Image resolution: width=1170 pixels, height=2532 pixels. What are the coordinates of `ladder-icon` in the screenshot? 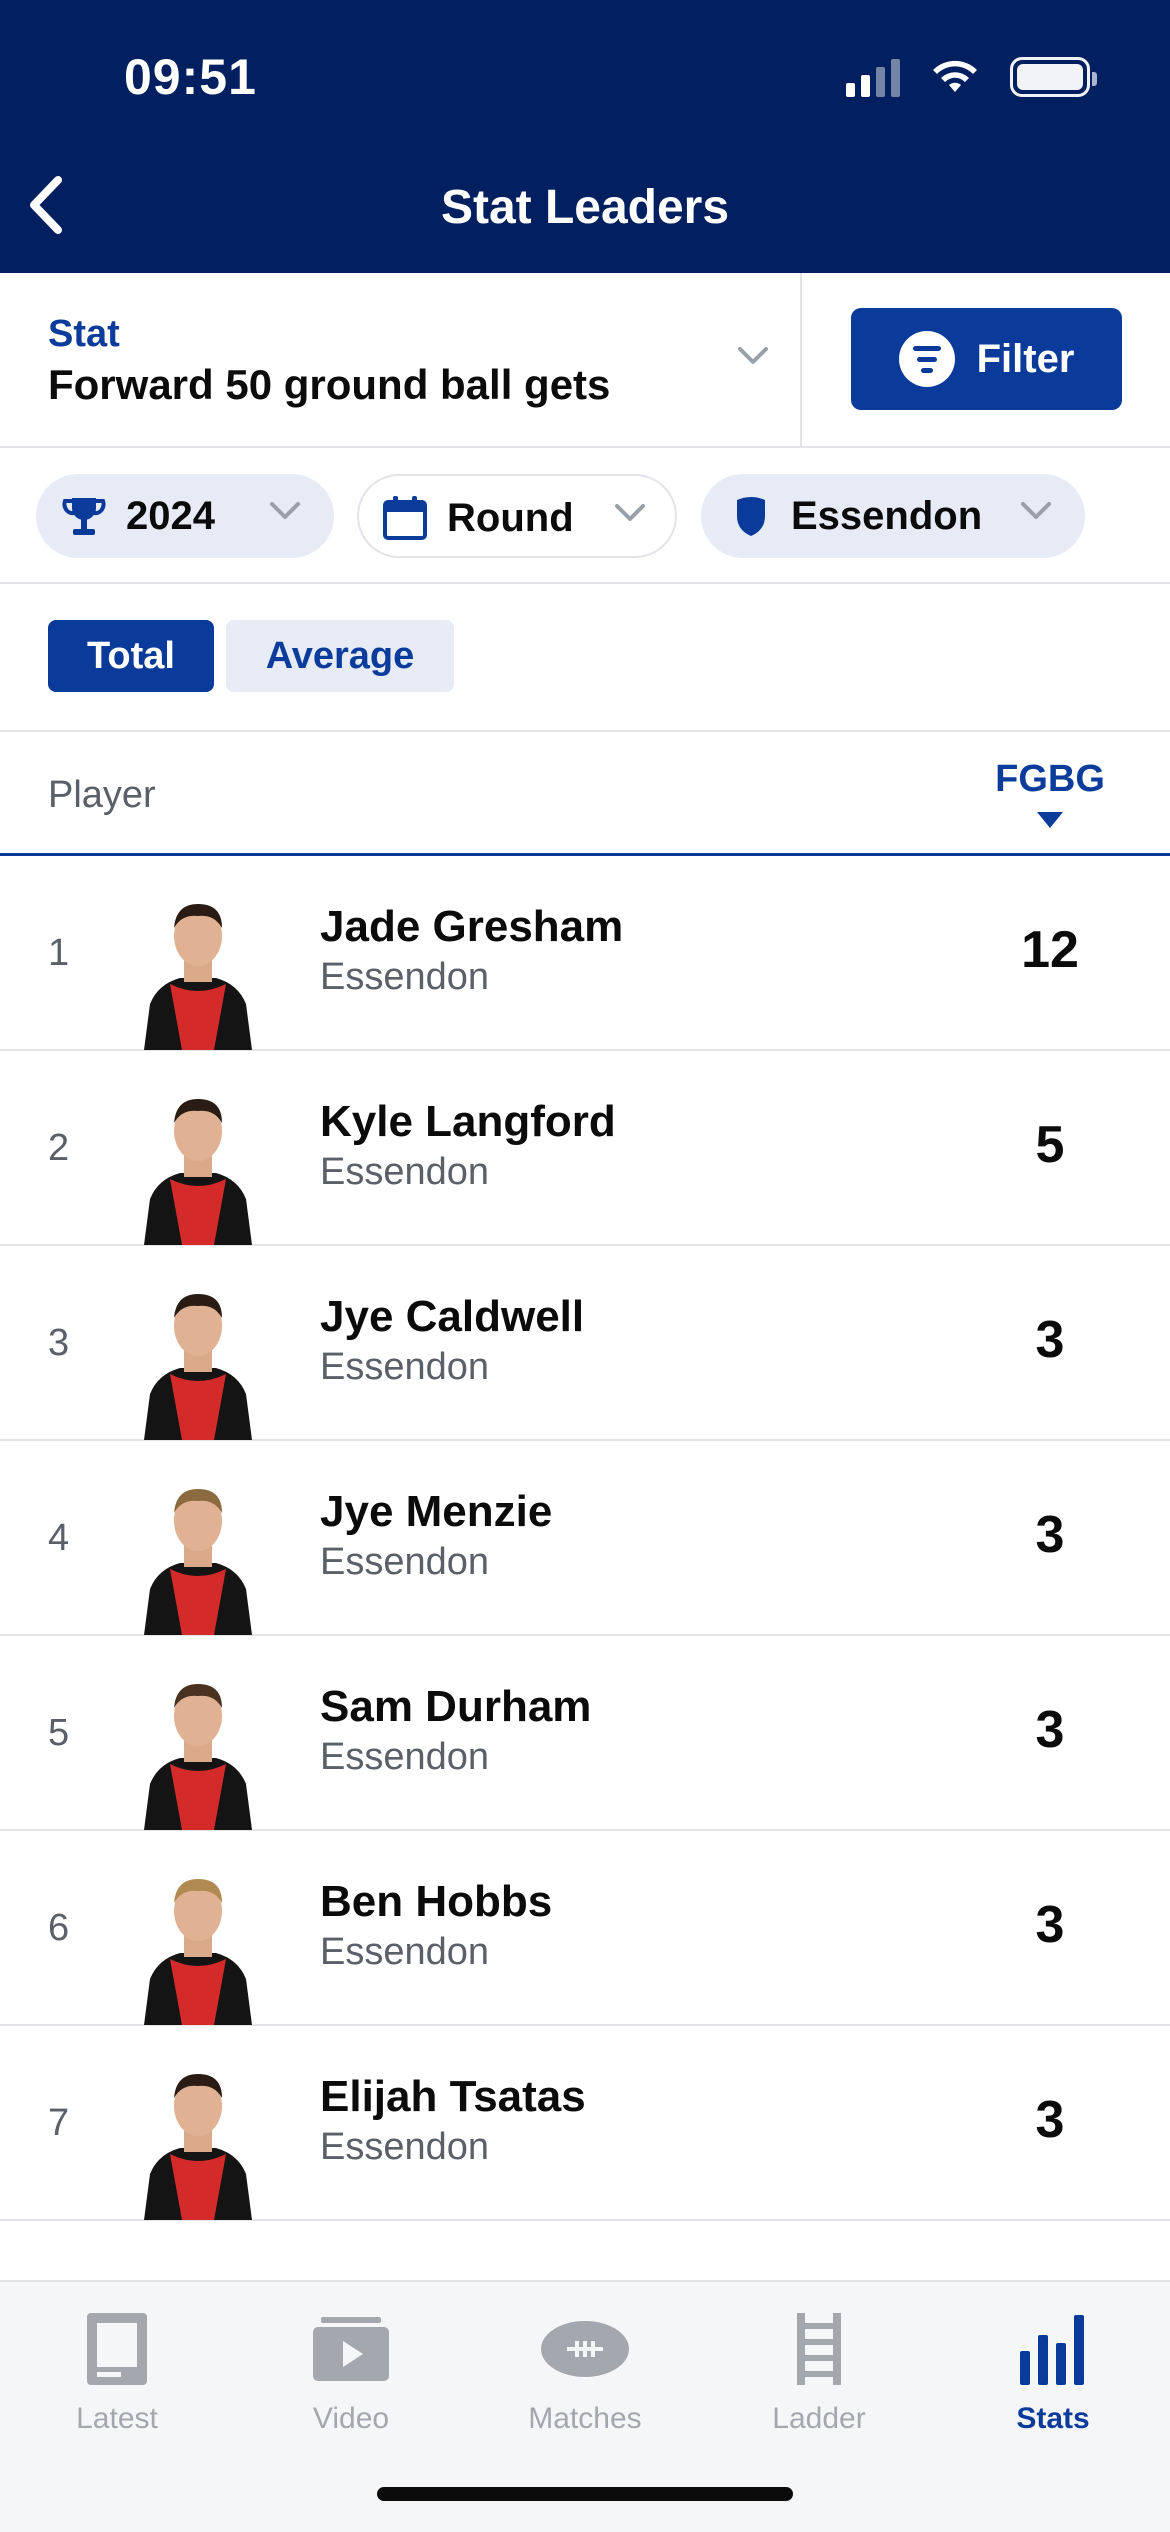 It's located at (819, 2349).